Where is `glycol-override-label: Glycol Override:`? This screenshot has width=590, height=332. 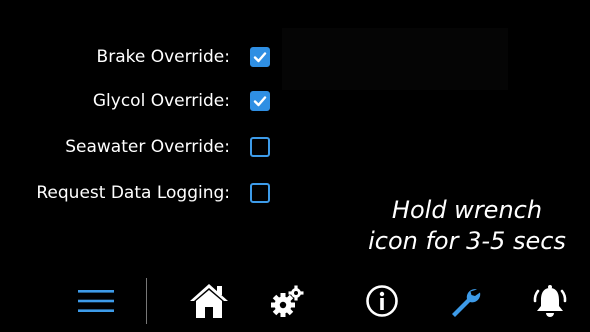
glycol-override-label: Glycol Override: is located at coordinates (161, 101).